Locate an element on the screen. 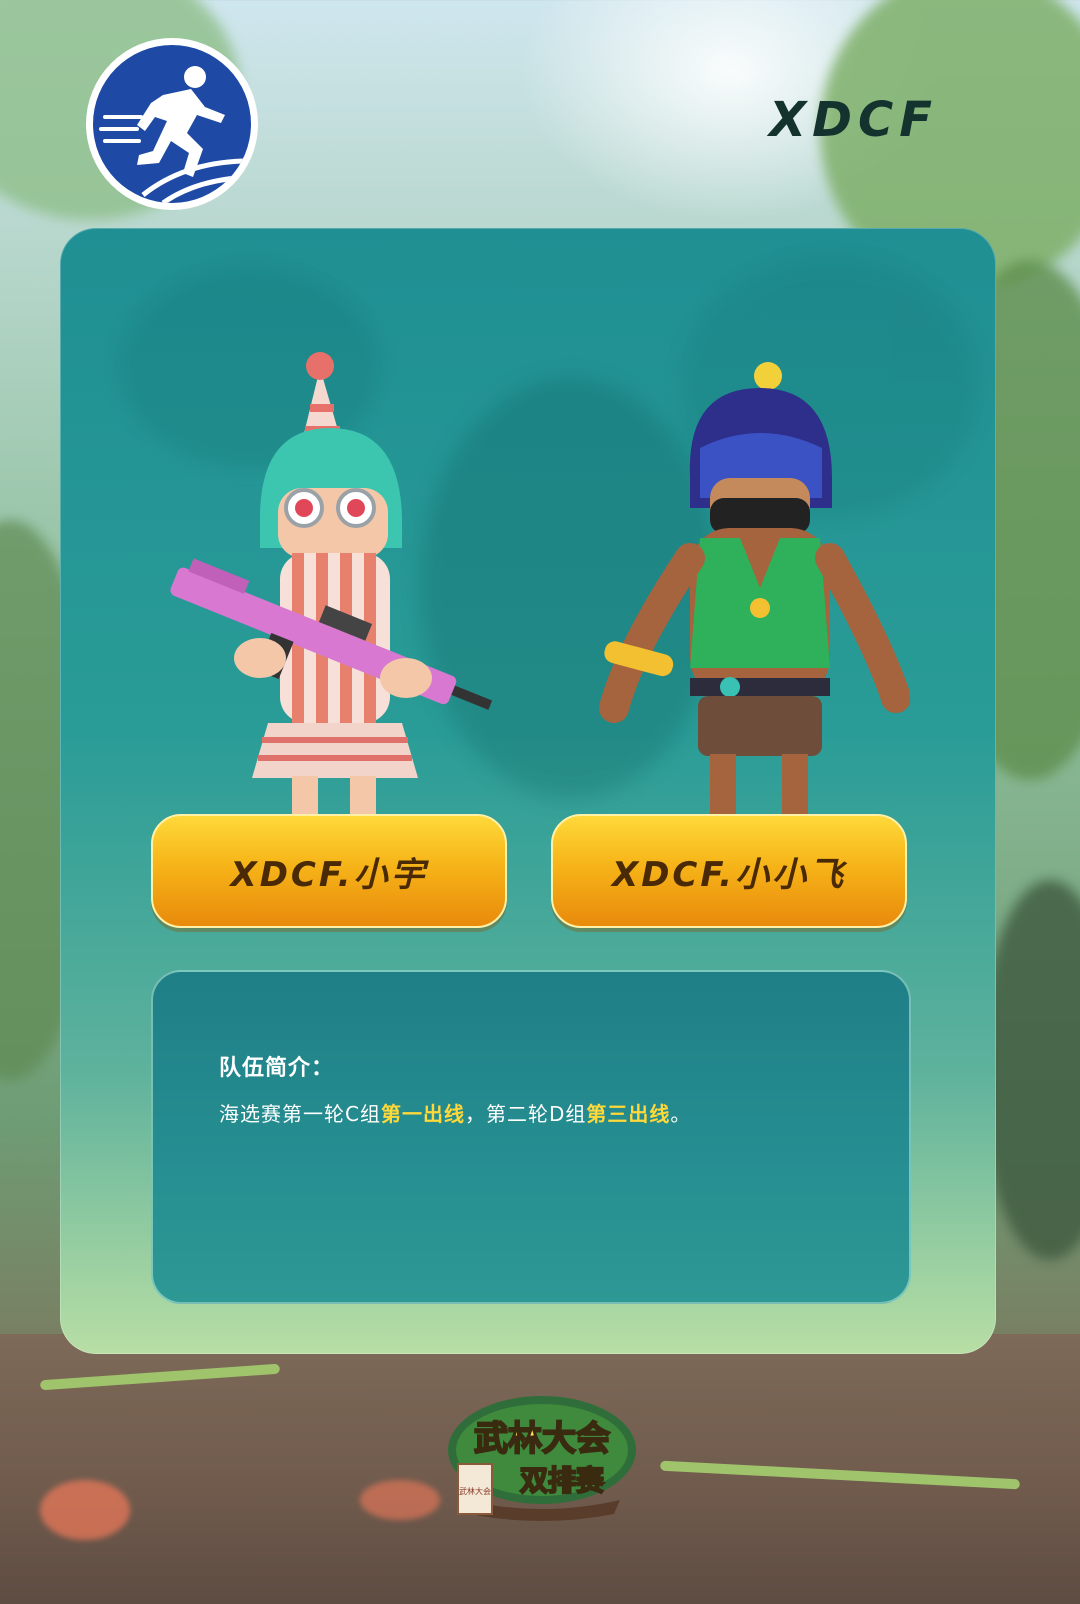 This screenshot has width=1080, height=1604. team-logo is located at coordinates (172, 124).